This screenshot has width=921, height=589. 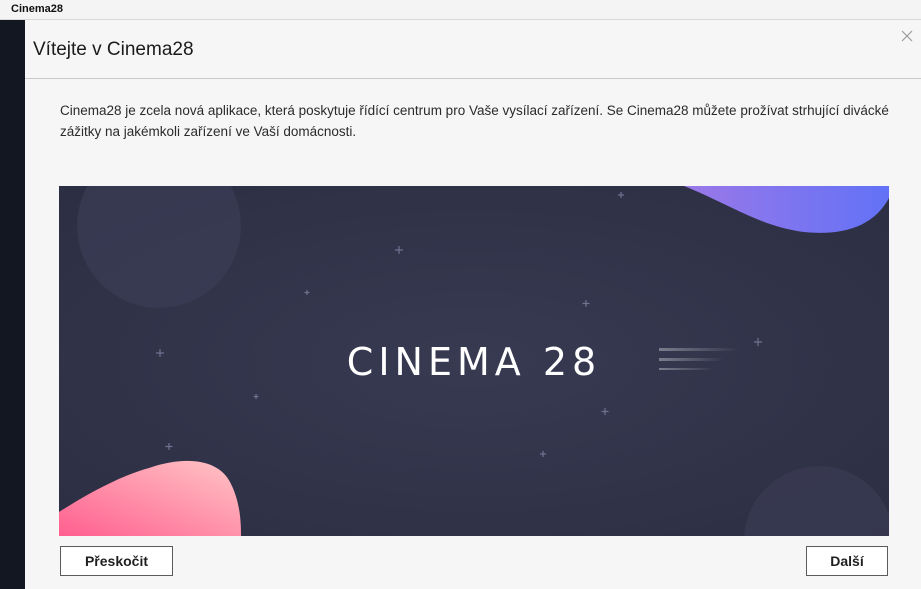 I want to click on close-button, so click(x=907, y=36).